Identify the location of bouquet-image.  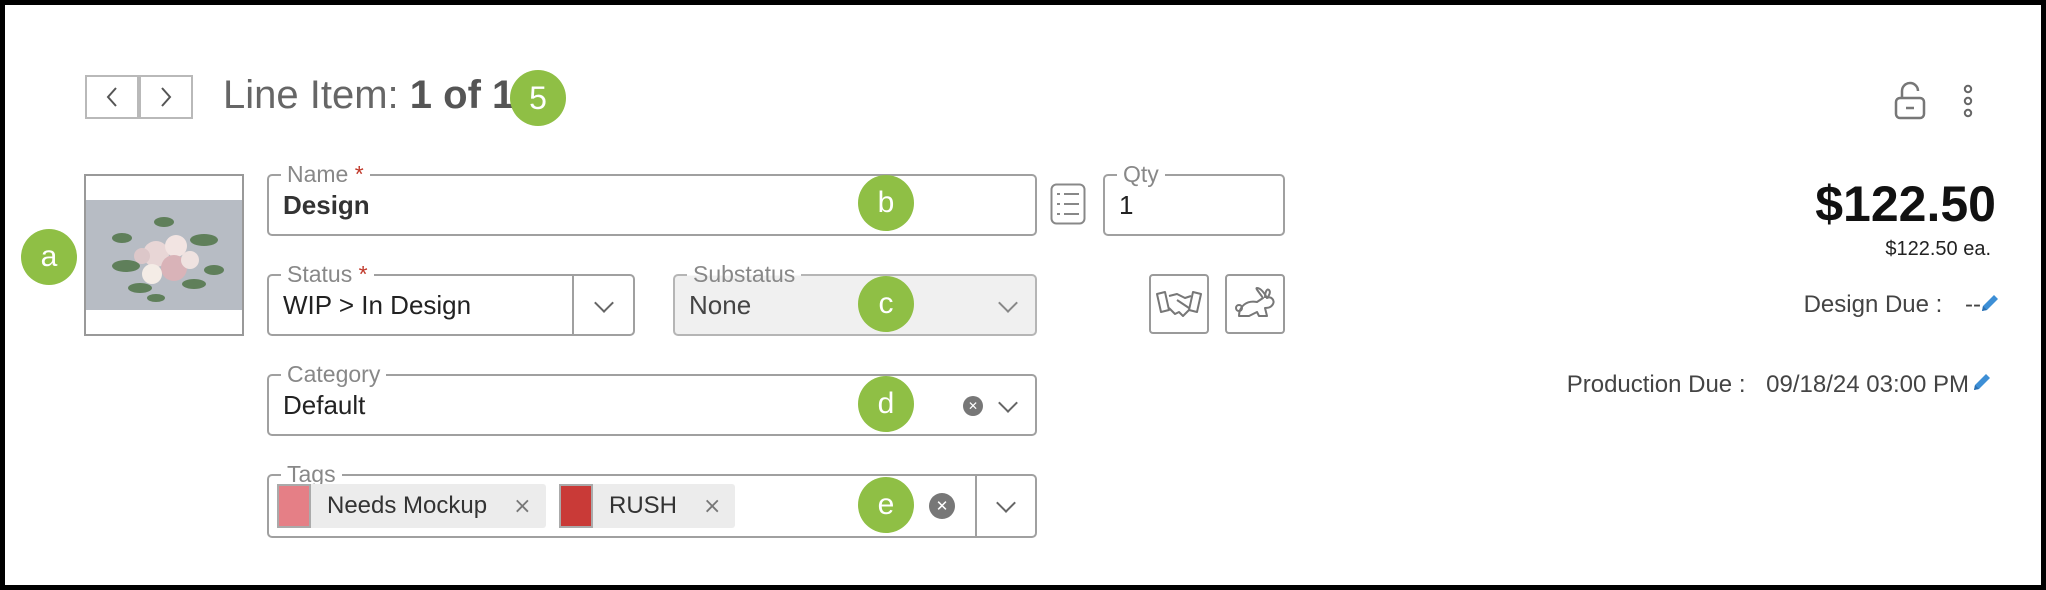
(164, 255).